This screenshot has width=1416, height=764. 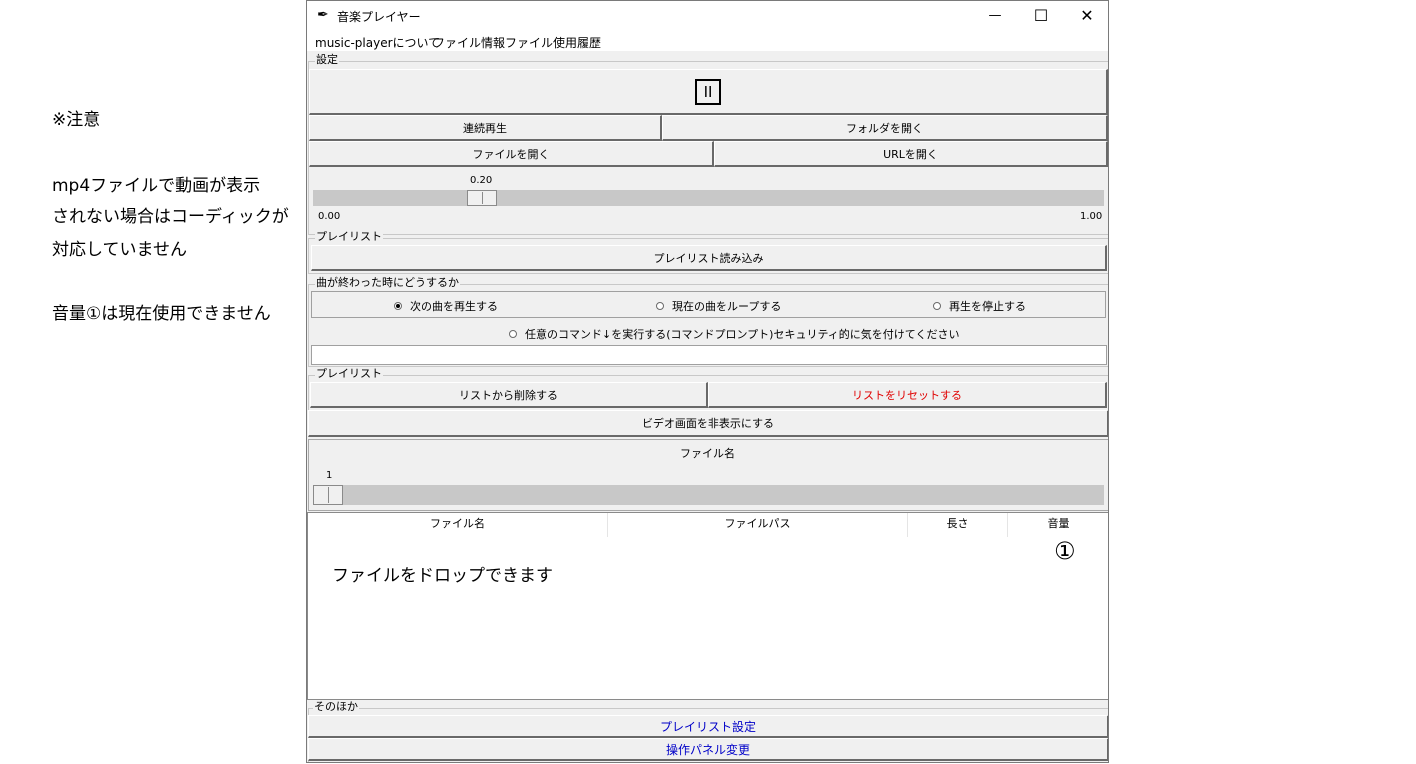 What do you see at coordinates (708, 198) in the screenshot?
I see `volume-slider` at bounding box center [708, 198].